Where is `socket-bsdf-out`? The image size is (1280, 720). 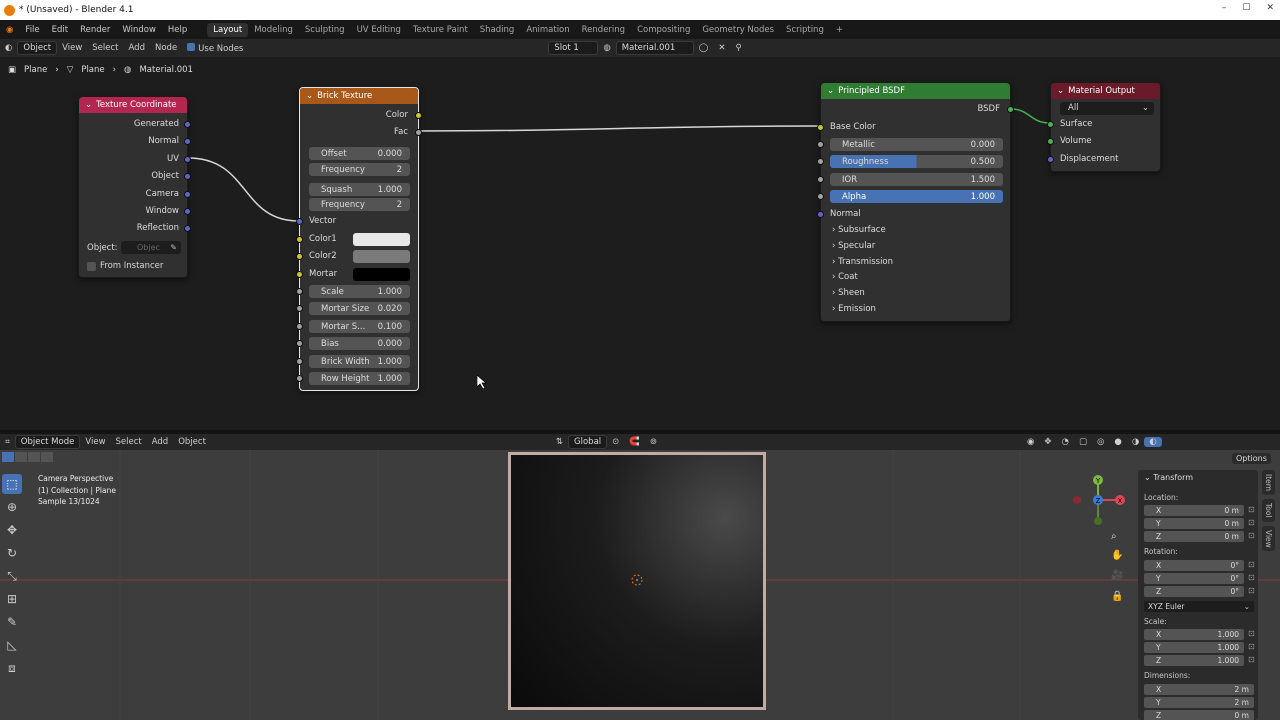
socket-bsdf-out is located at coordinates (1010, 109).